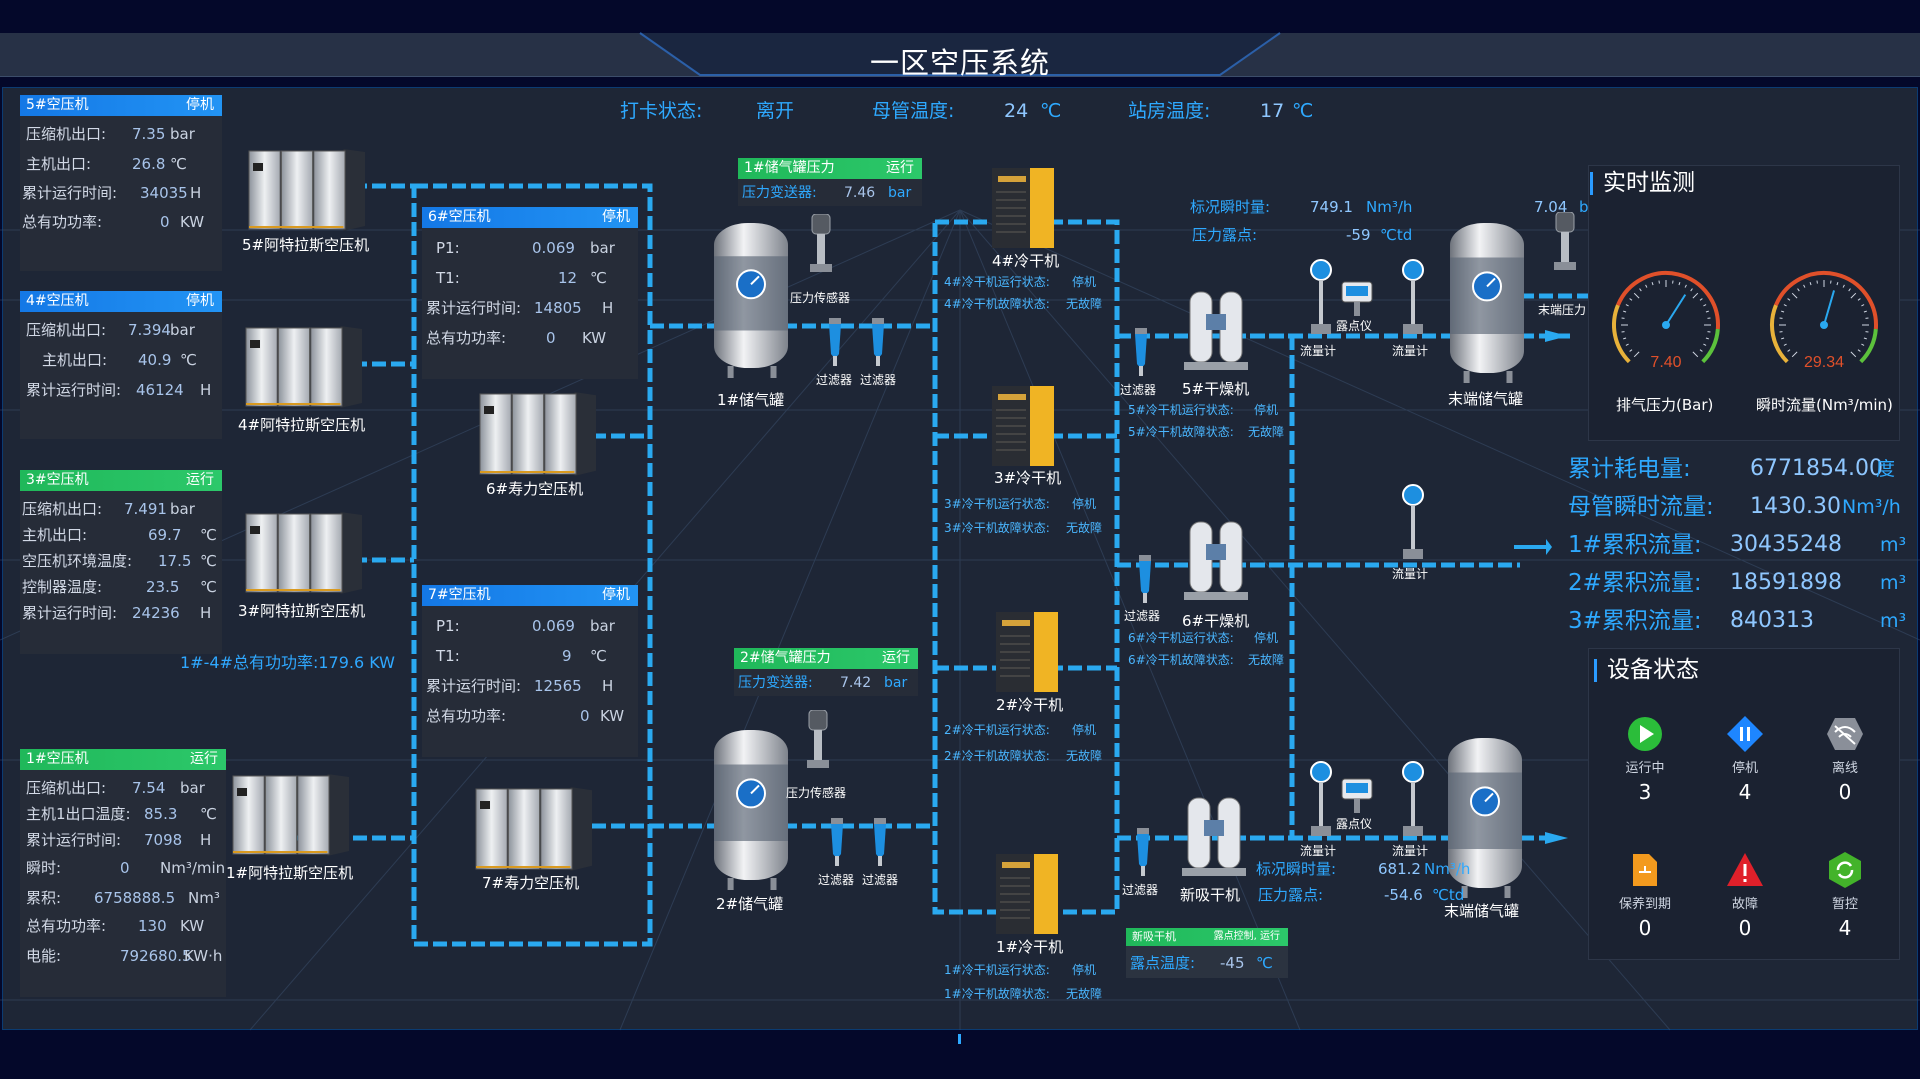  What do you see at coordinates (1845, 734) in the screenshot?
I see `wifi-off-icon` at bounding box center [1845, 734].